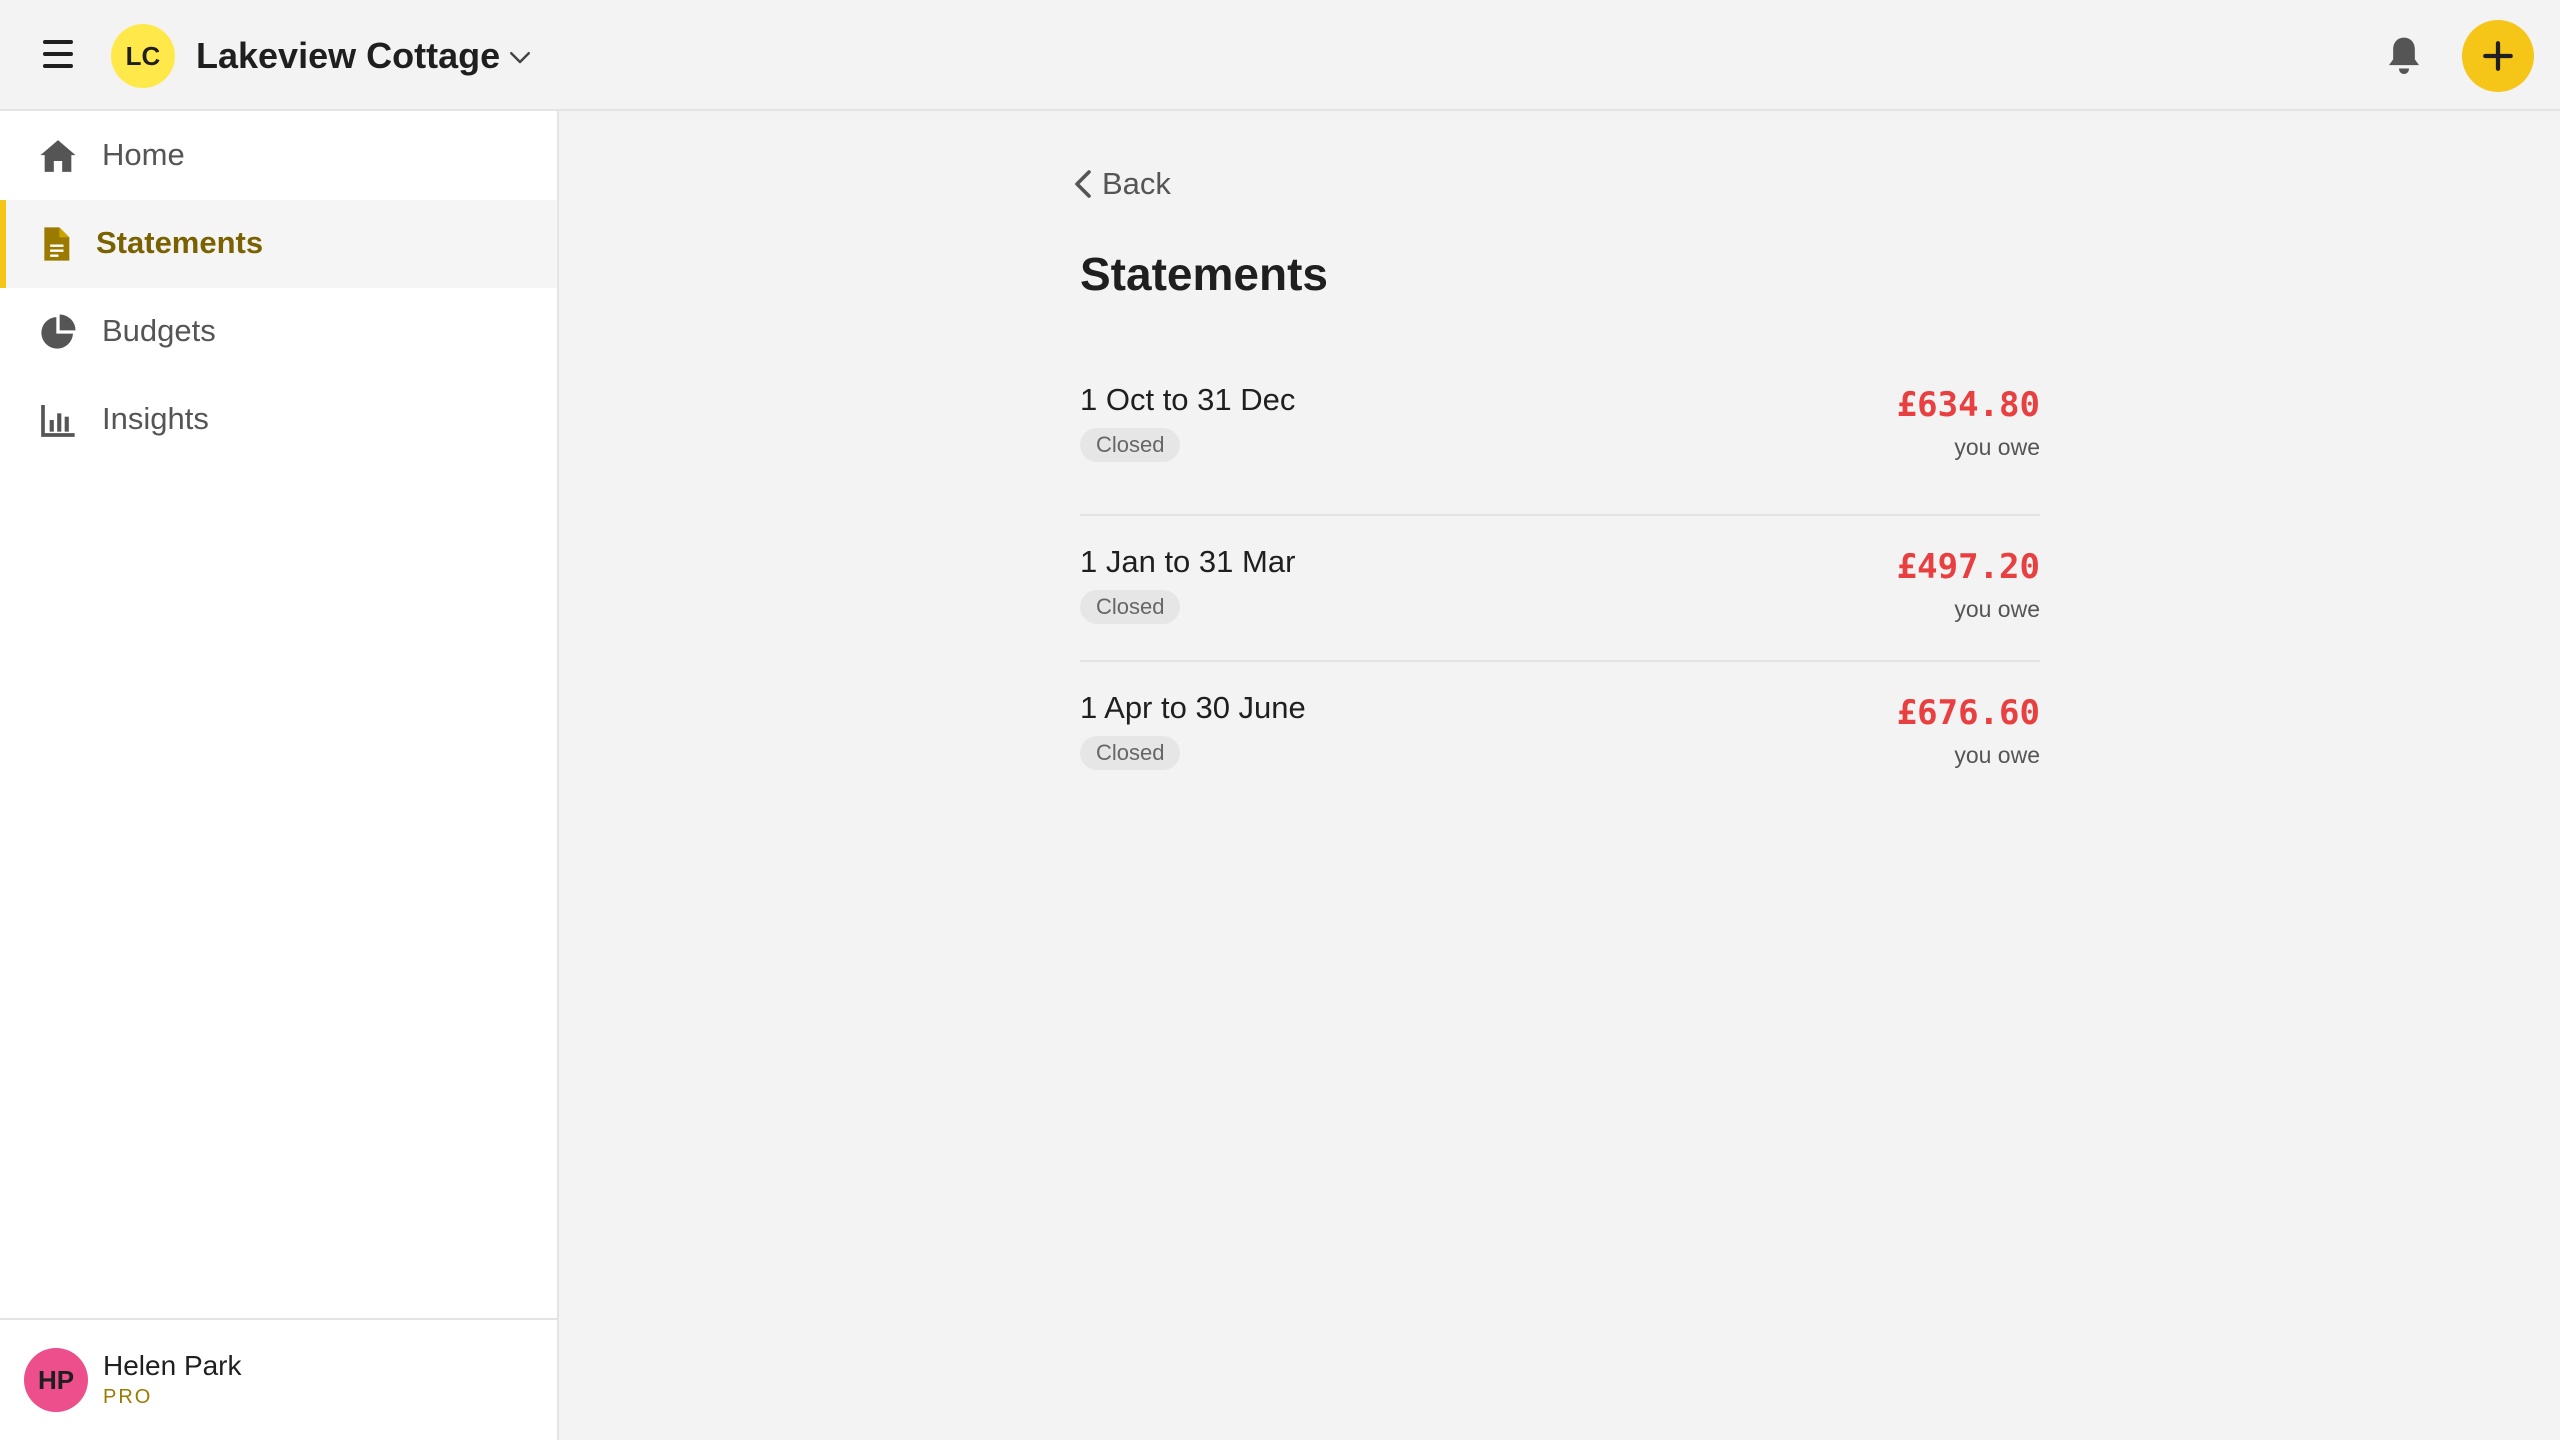 The width and height of the screenshot is (2560, 1440). What do you see at coordinates (159, 330) in the screenshot?
I see `sidebar-item-label: Budgets` at bounding box center [159, 330].